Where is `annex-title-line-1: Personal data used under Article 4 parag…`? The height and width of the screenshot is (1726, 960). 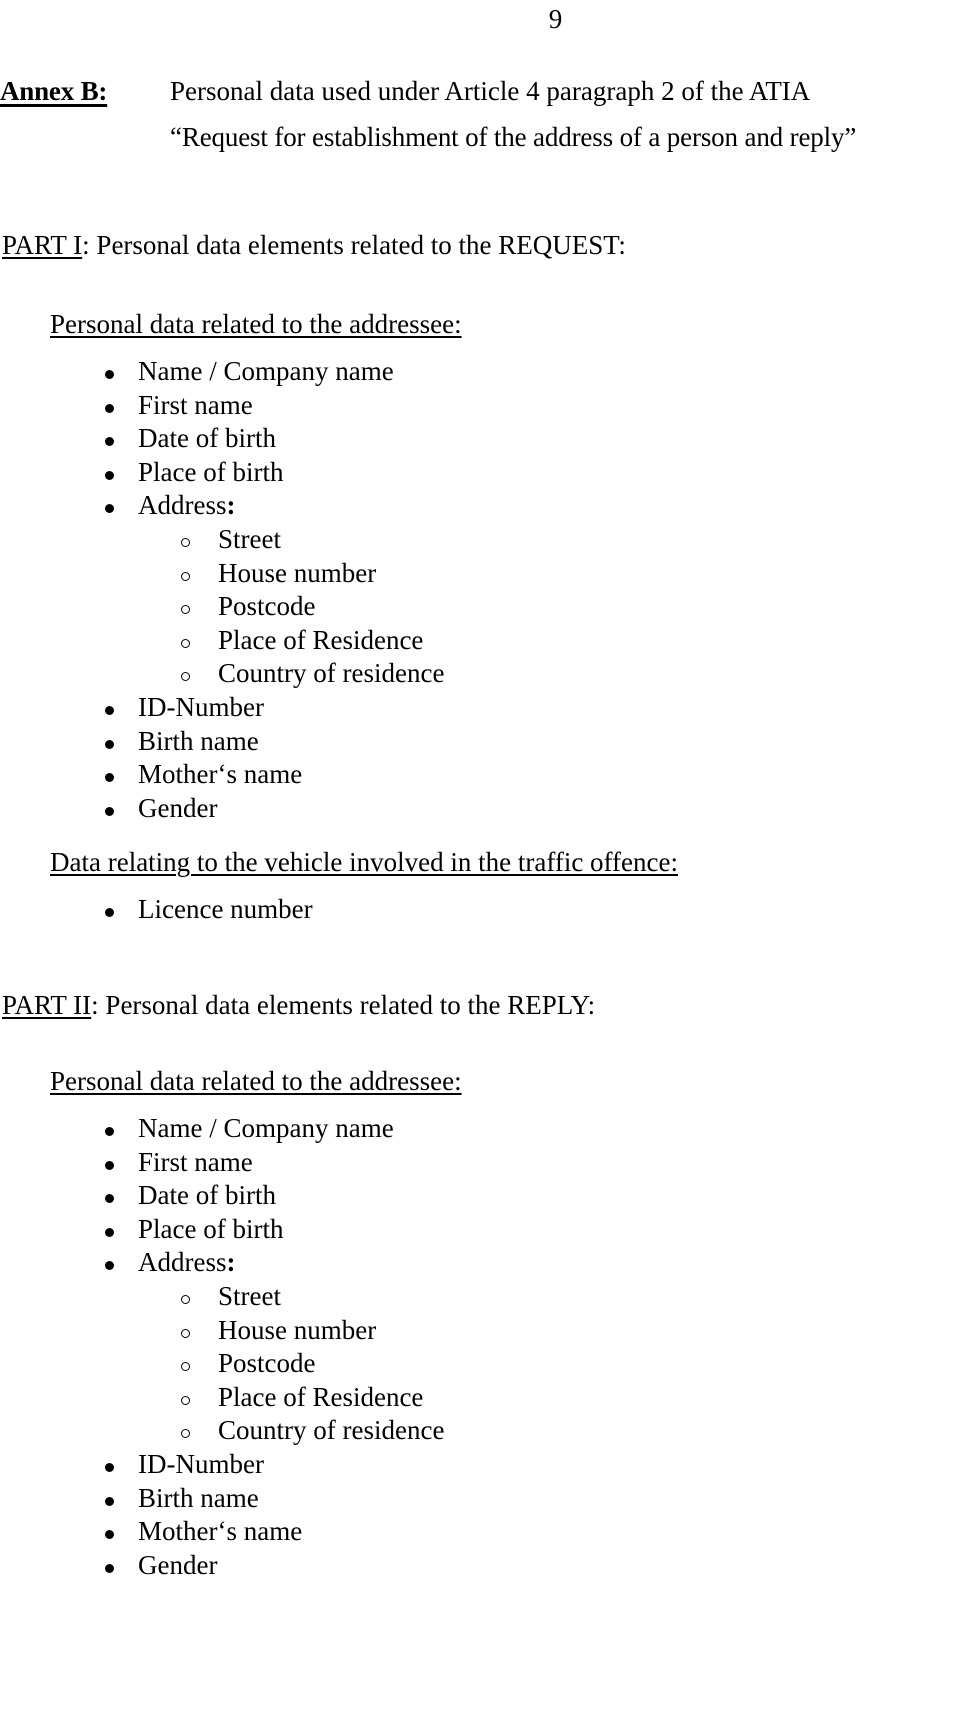
annex-title-line-1: Personal data used under Article 4 parag… is located at coordinates (490, 91).